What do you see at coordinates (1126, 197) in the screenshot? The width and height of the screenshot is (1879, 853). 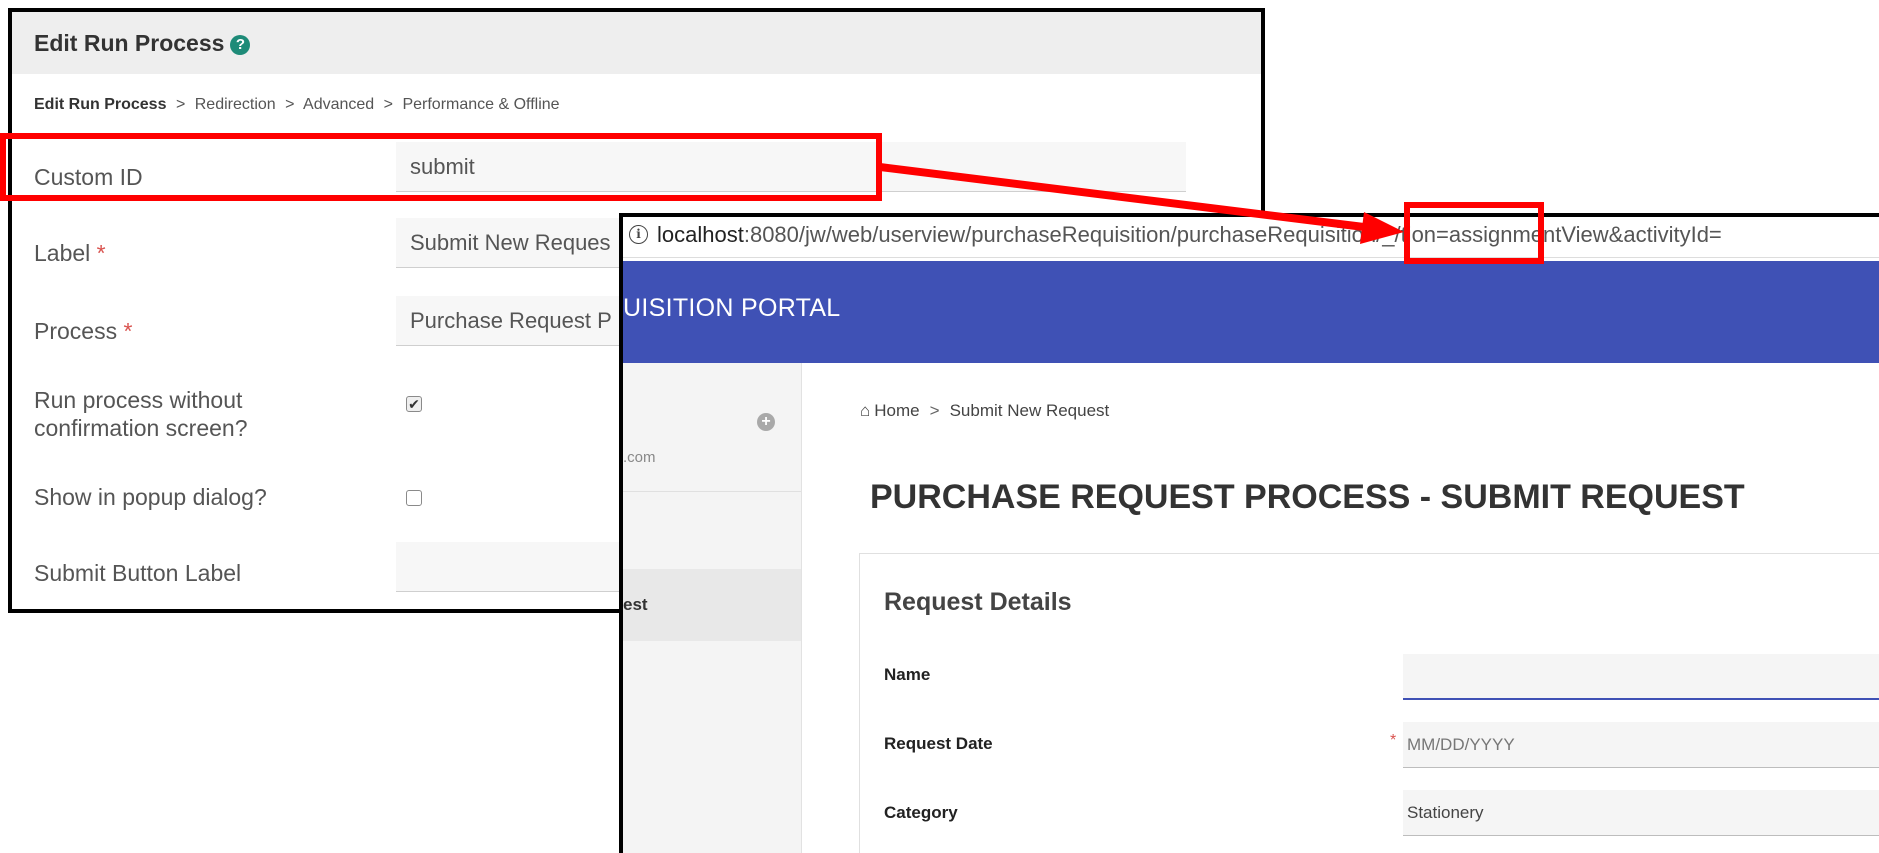 I see `callout-arrow-line` at bounding box center [1126, 197].